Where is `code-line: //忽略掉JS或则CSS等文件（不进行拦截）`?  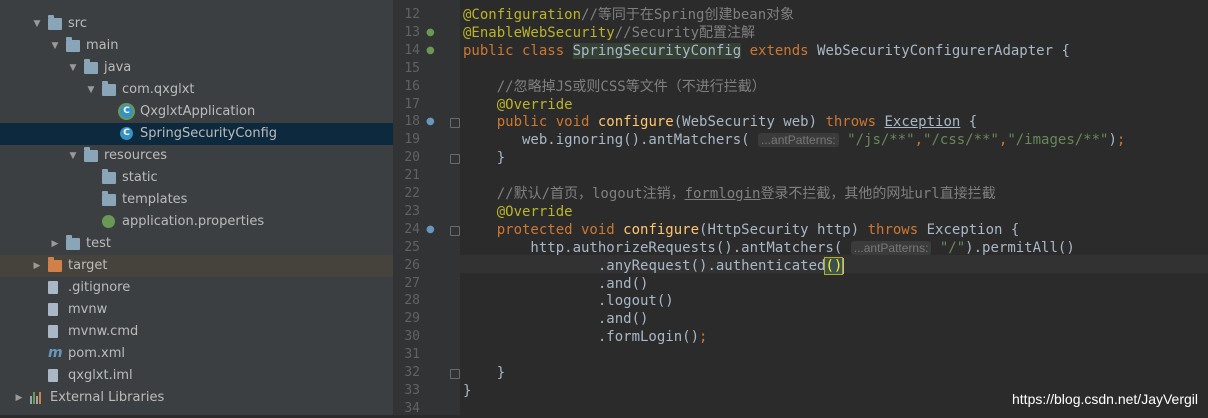 code-line: //忽略掉JS或则CSS等文件（不进行拦截） is located at coordinates (614, 87).